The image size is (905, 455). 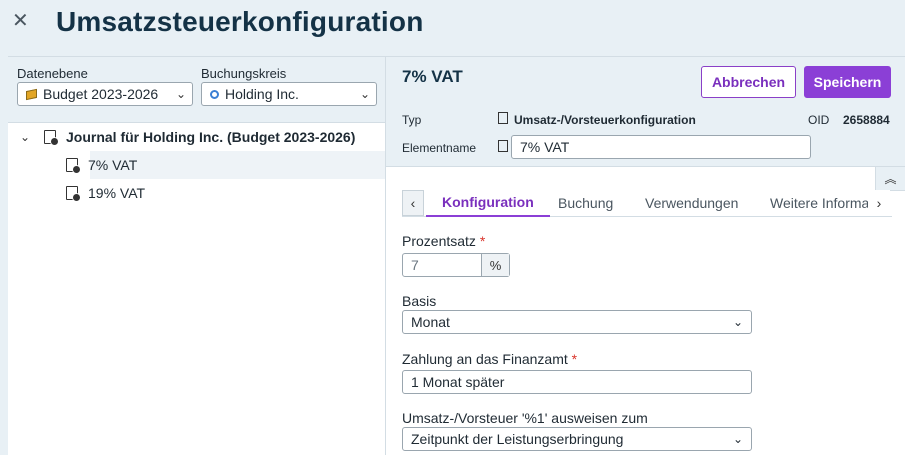 I want to click on datenebene-select: Budget 2023-2026 ⌄, so click(x=105, y=94).